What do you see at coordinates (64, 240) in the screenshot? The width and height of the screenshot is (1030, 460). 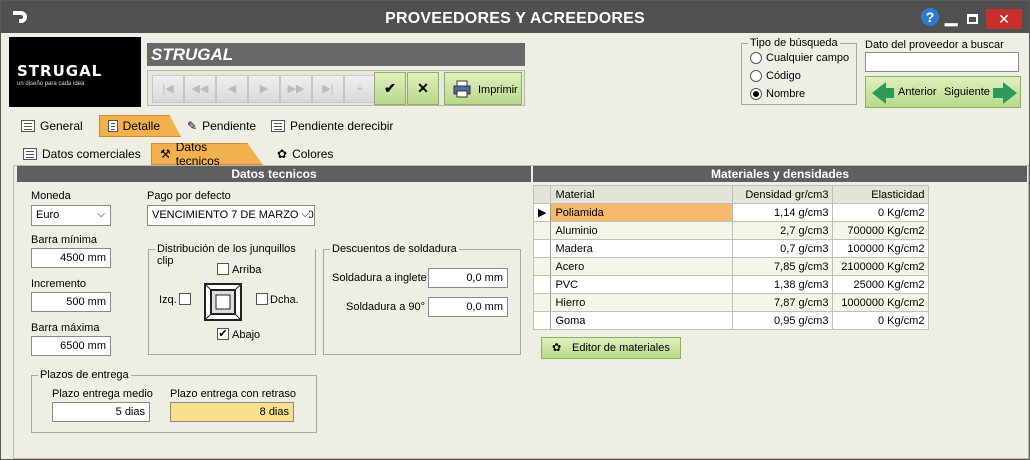 I see `bar-min-label: Barra mínima` at bounding box center [64, 240].